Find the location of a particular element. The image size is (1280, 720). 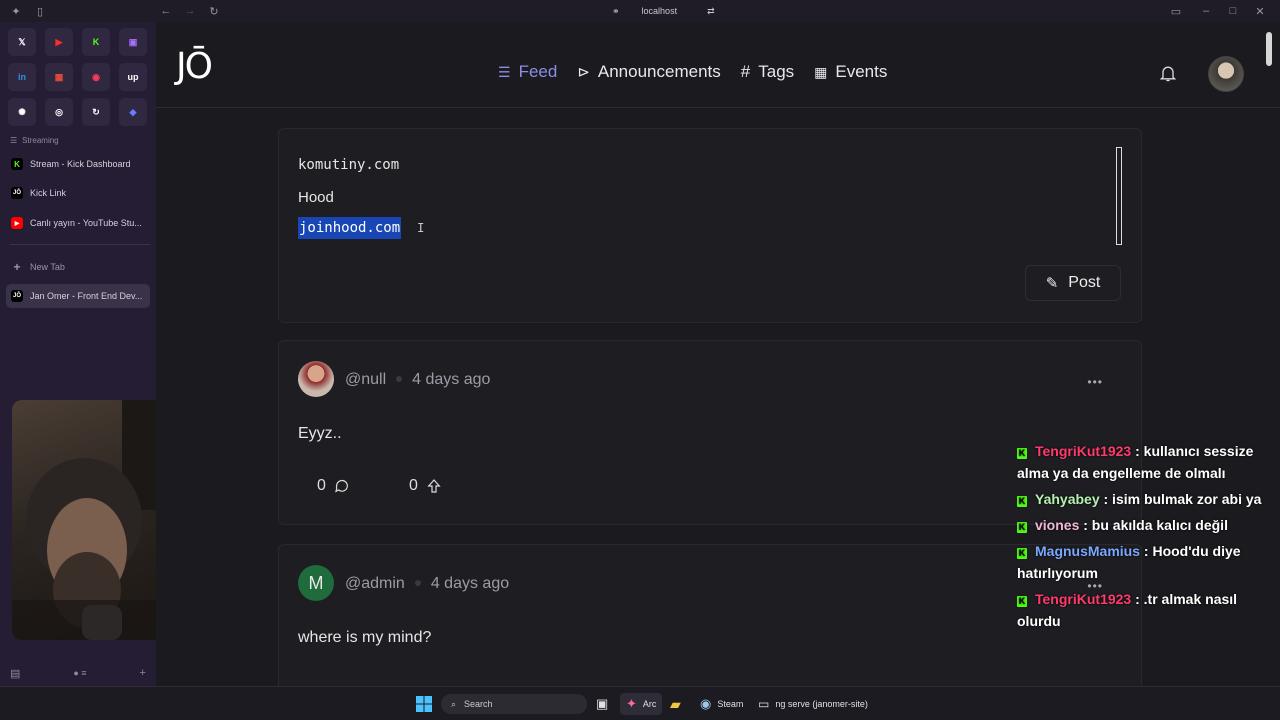

chat-text: : bu akılda kalıcı değil is located at coordinates (1153, 525).